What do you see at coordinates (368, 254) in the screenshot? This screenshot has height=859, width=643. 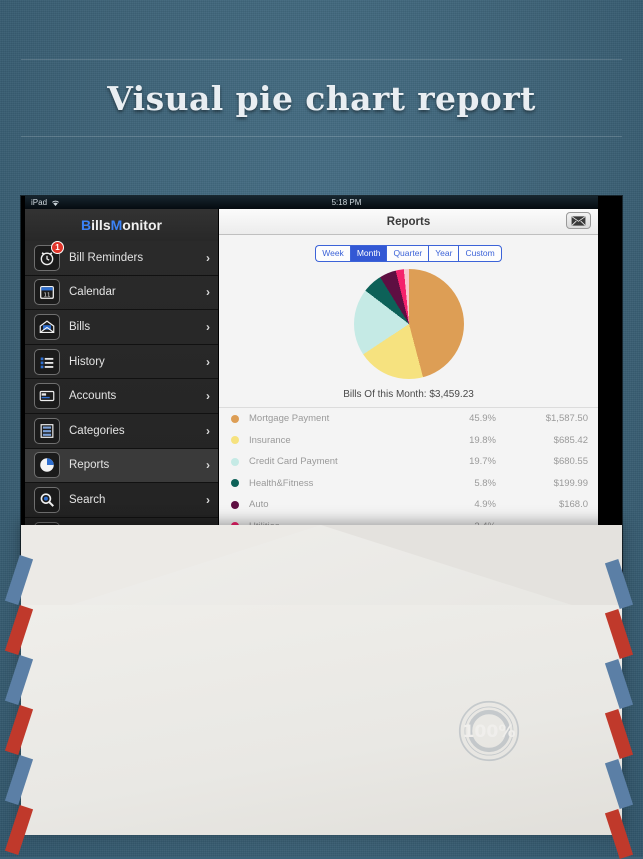 I see `segment-month: Month` at bounding box center [368, 254].